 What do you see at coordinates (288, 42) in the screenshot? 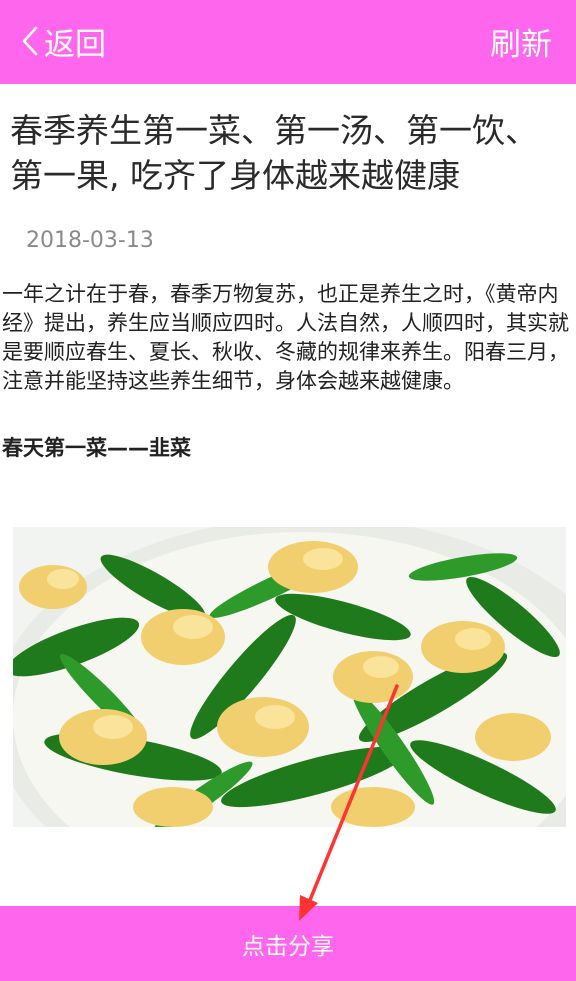
I see `top-nav-bar: 返回 刷新` at bounding box center [288, 42].